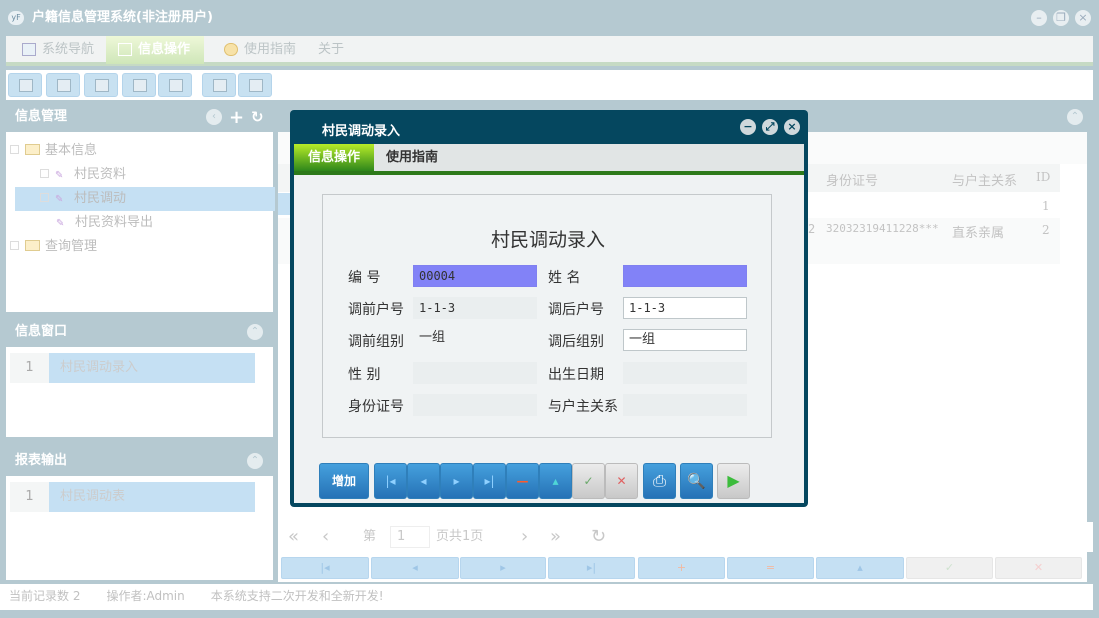 The height and width of the screenshot is (618, 1099). Describe the element at coordinates (1038, 568) in the screenshot. I see `cancel-record-button: ✕` at that location.